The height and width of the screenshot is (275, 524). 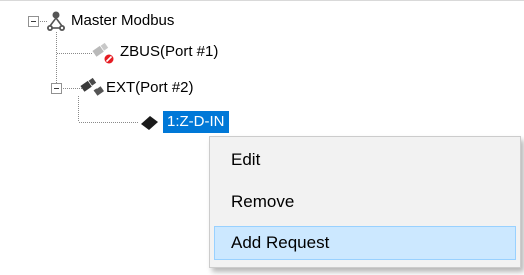 I want to click on device-diamond-icon, so click(x=149, y=123).